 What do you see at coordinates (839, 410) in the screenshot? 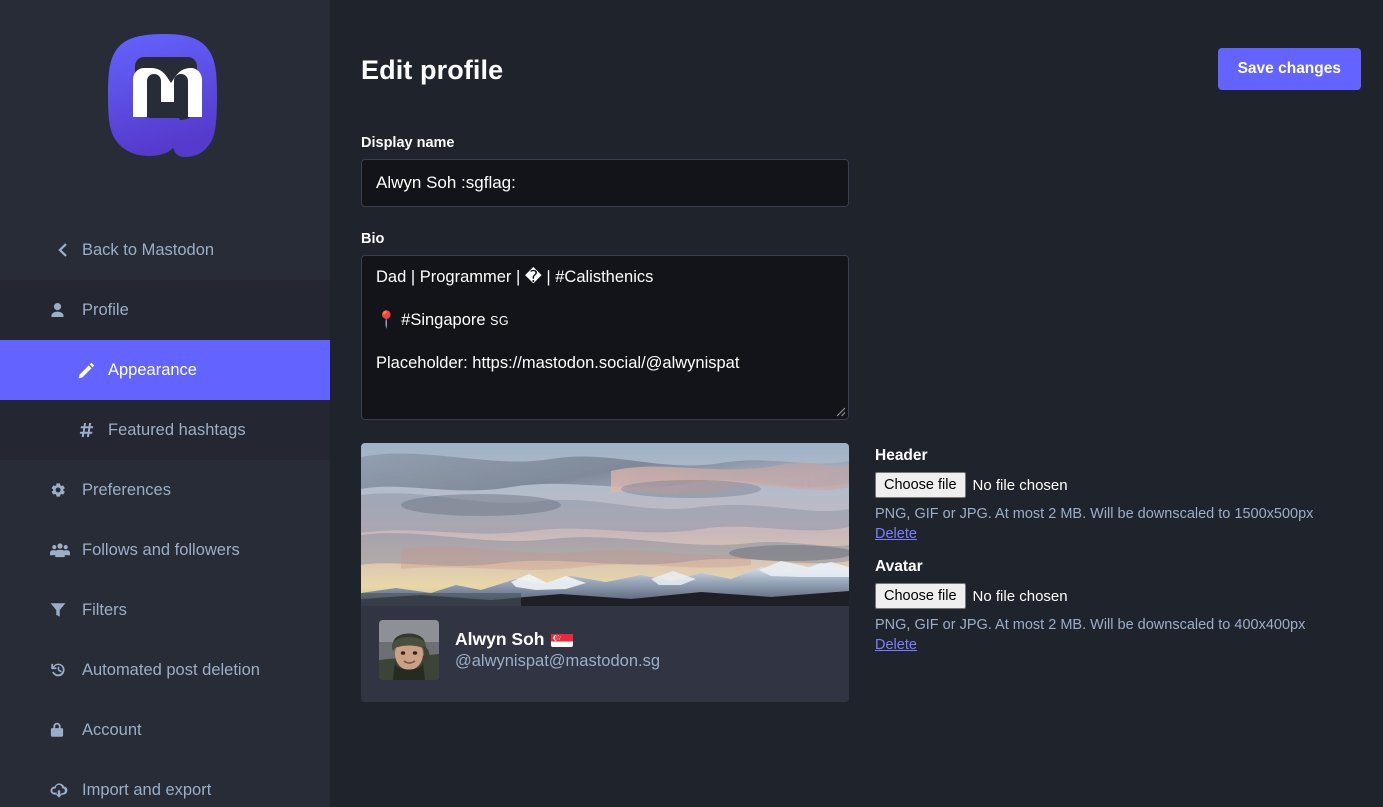
I see `resize-handle-icon` at bounding box center [839, 410].